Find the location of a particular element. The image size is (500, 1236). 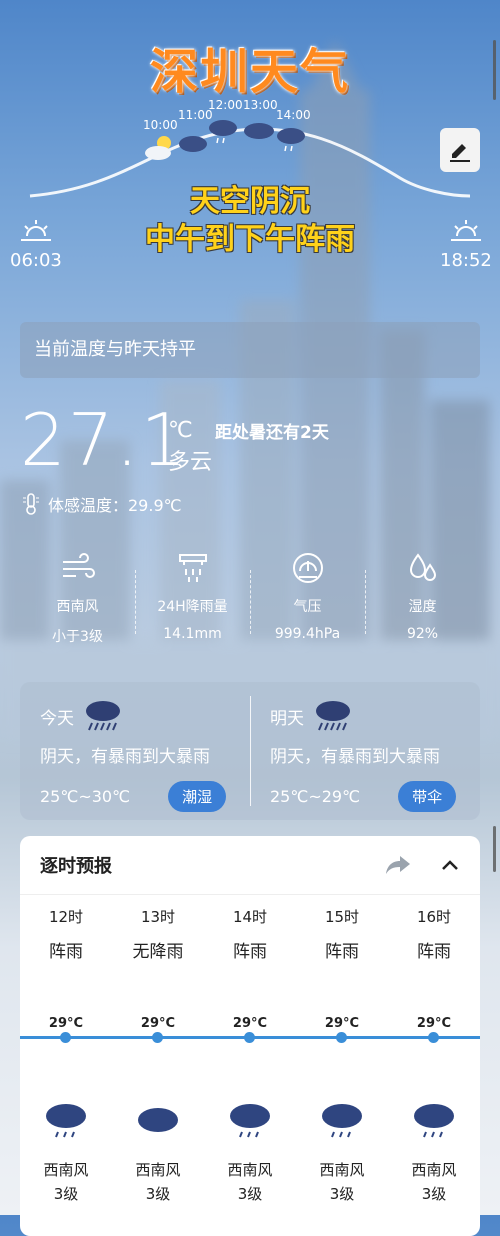

current-condition: 多云 is located at coordinates (190, 462).